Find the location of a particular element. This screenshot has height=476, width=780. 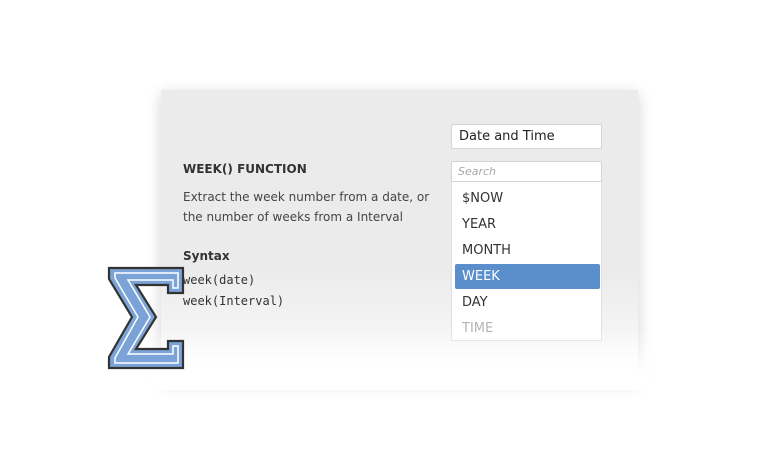

function-title: WEEK() FUNCTION is located at coordinates (245, 169).